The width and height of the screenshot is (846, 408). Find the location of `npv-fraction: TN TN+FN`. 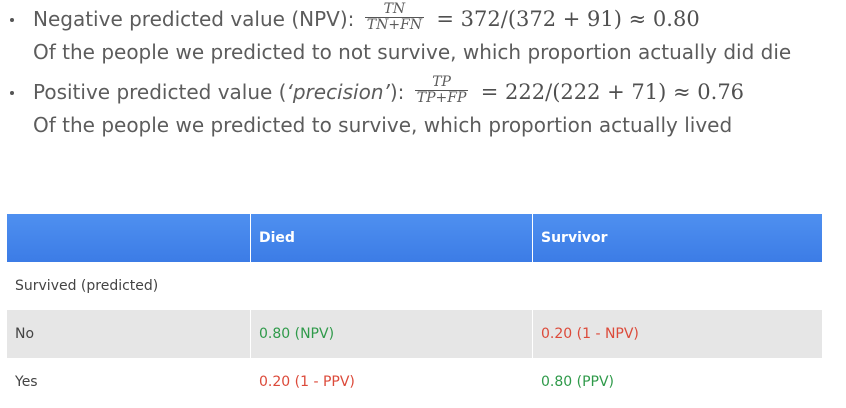

npv-fraction: TN TN+FN is located at coordinates (394, 17).